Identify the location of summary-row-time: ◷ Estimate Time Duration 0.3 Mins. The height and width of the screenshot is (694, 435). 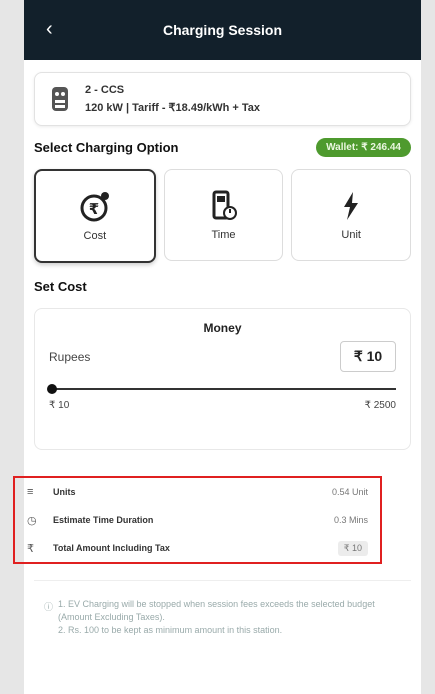
(197, 520).